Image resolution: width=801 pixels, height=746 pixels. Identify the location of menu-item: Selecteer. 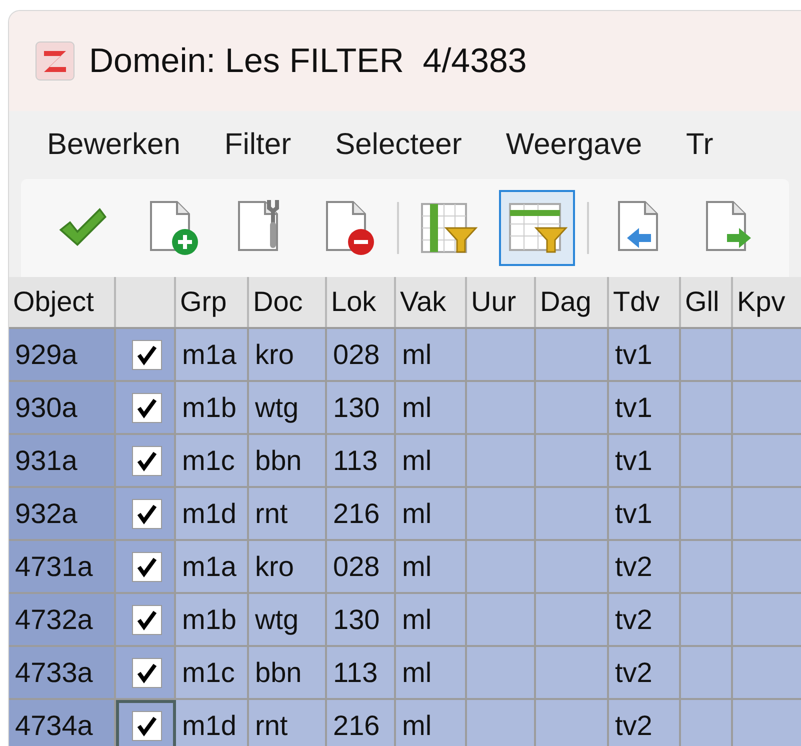
(398, 144).